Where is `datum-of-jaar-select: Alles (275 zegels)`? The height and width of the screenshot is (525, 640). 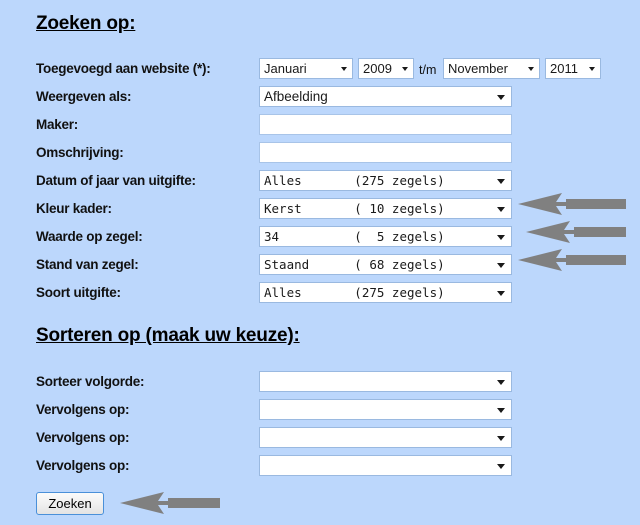 datum-of-jaar-select: Alles (275 zegels) is located at coordinates (385, 180).